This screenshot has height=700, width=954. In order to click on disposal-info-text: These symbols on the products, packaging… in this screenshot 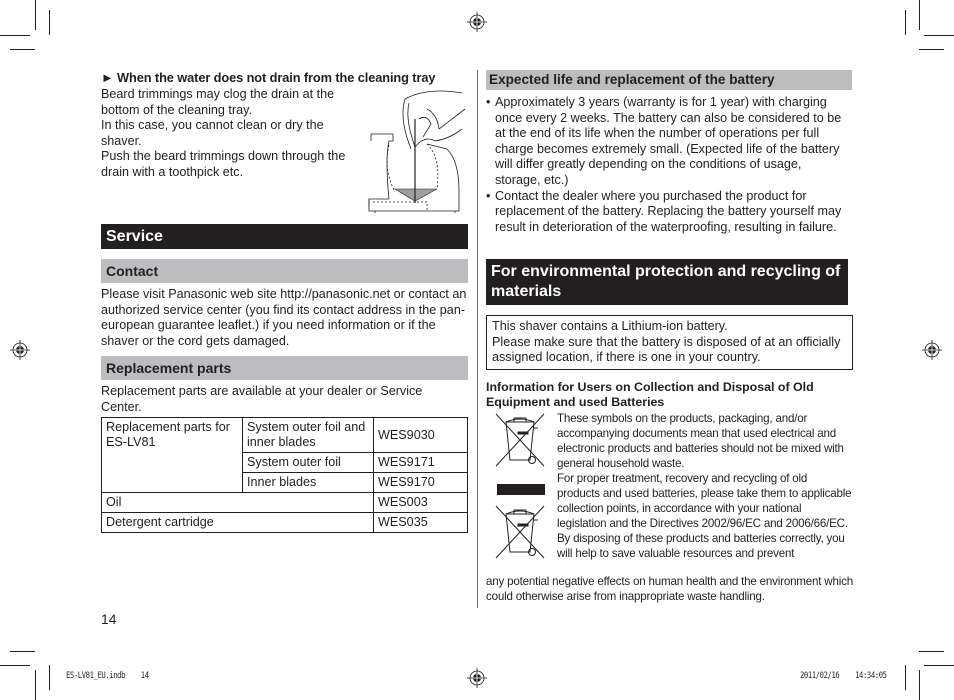, I will do `click(705, 486)`.